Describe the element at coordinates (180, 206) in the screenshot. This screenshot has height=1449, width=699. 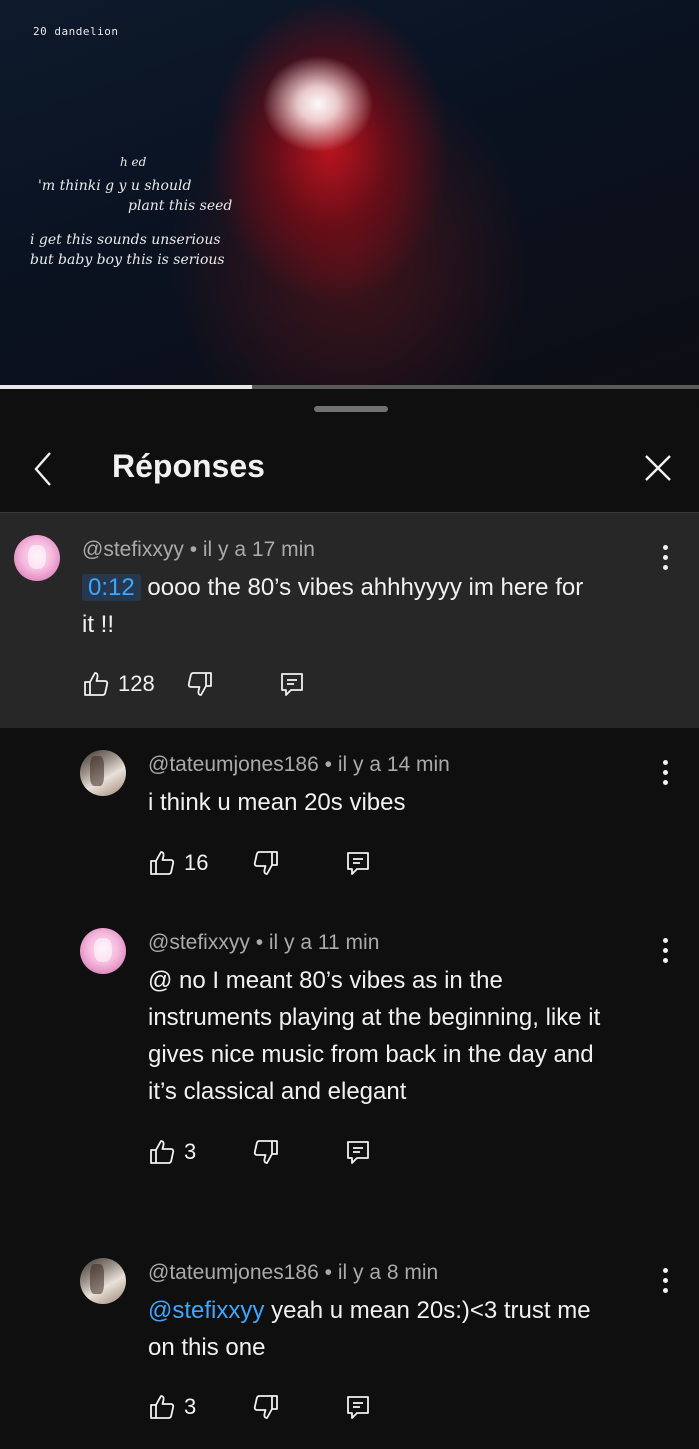
I see `lyric-line: plant this seed` at that location.